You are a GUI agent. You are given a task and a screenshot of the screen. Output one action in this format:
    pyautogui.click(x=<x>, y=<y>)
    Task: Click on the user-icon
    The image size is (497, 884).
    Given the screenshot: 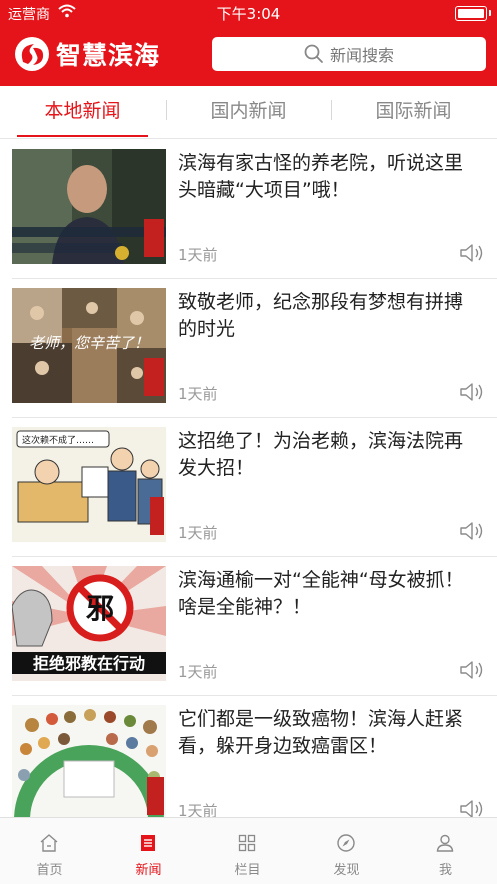 What is the action you would take?
    pyautogui.click(x=445, y=843)
    